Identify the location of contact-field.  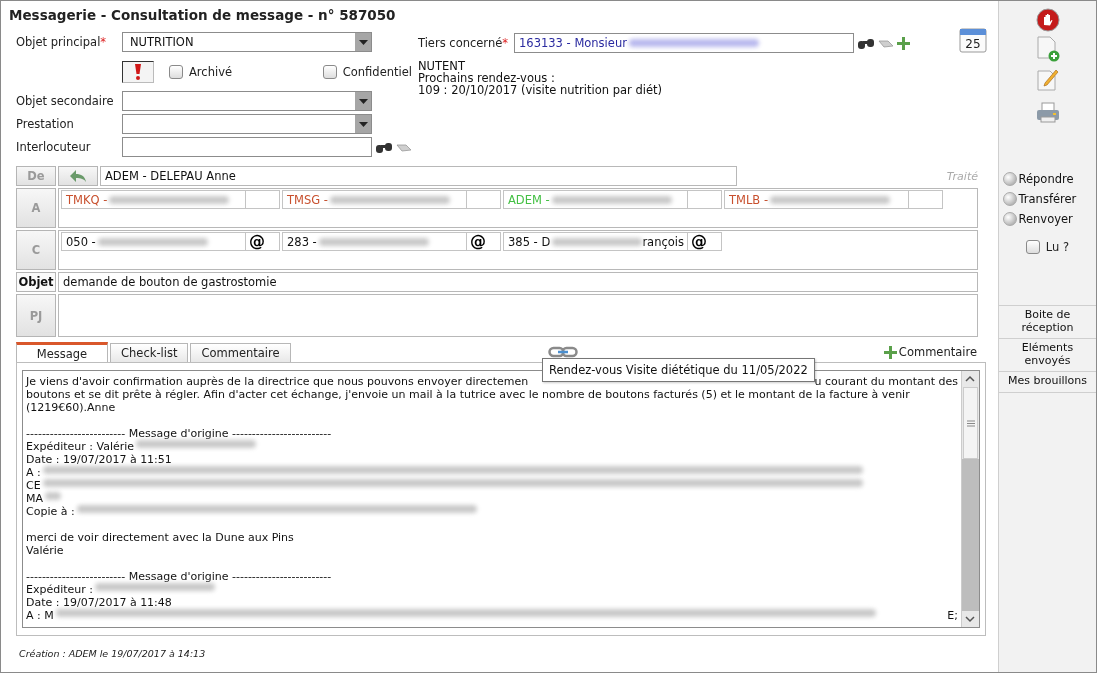
(247, 147).